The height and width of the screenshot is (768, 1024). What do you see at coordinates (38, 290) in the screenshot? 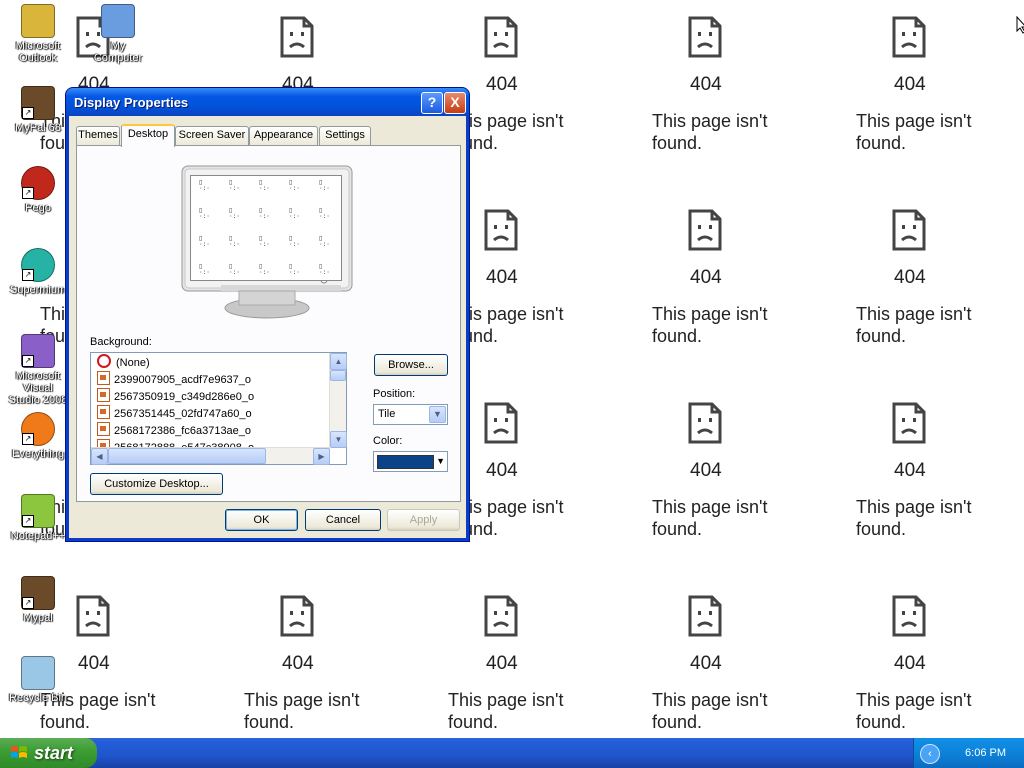
I see `desktop-icon-label: Supermium` at bounding box center [38, 290].